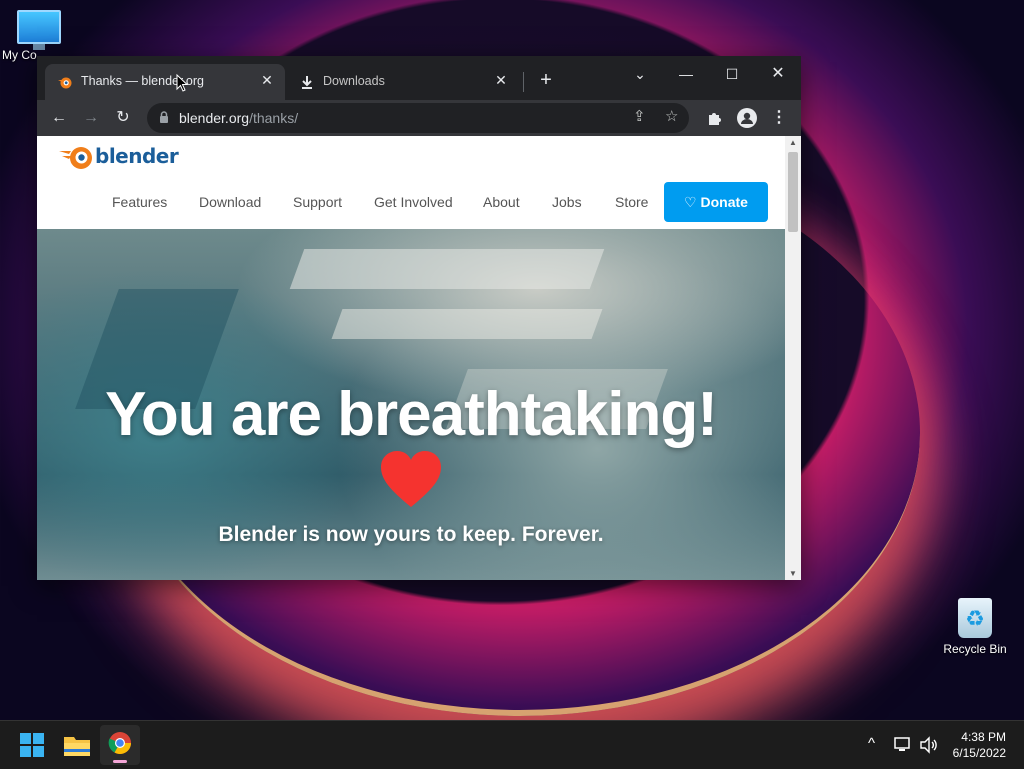  I want to click on browser-toolbar: ← → ↻ blender.org/thanks/ ⇪ ☆ ⋮, so click(419, 118).